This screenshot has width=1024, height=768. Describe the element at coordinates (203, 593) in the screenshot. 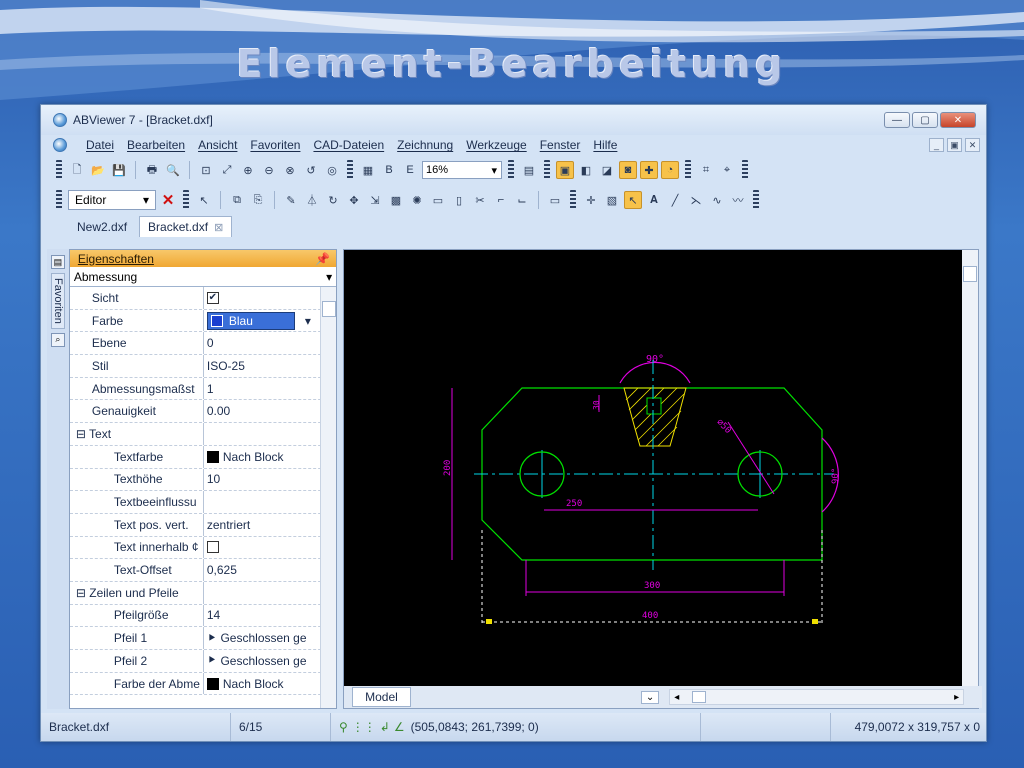

I see `property-row: ⊟ Zeilen und Pfeile` at that location.